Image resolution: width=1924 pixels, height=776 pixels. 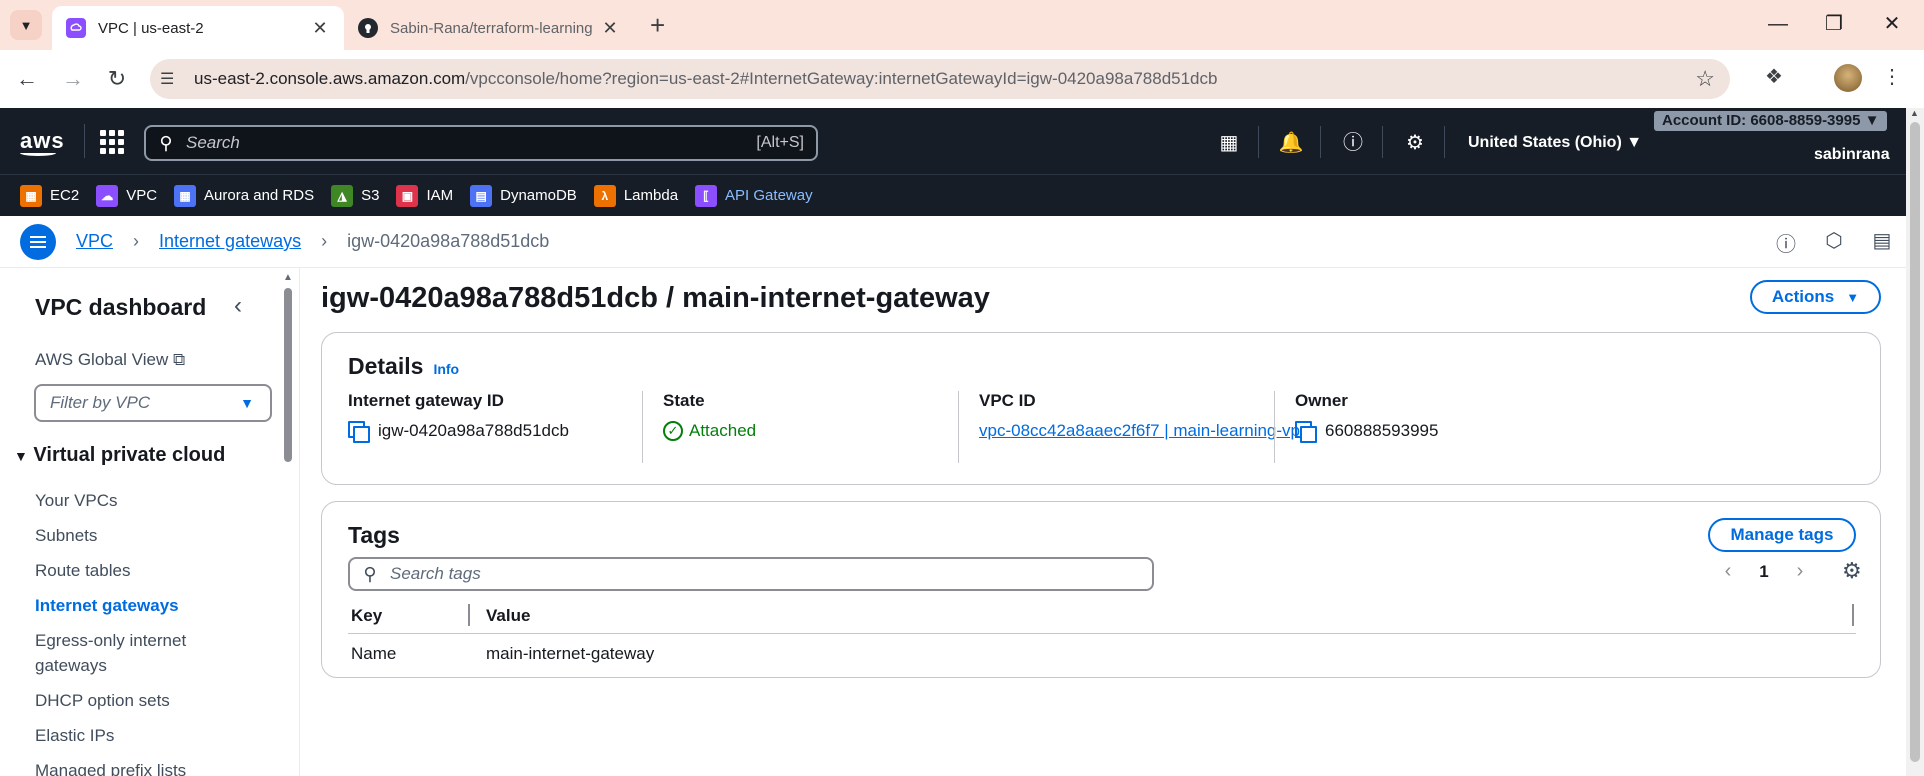 What do you see at coordinates (74, 735) in the screenshot?
I see `sidebar-item-elastic-ips: Elastic IPs` at bounding box center [74, 735].